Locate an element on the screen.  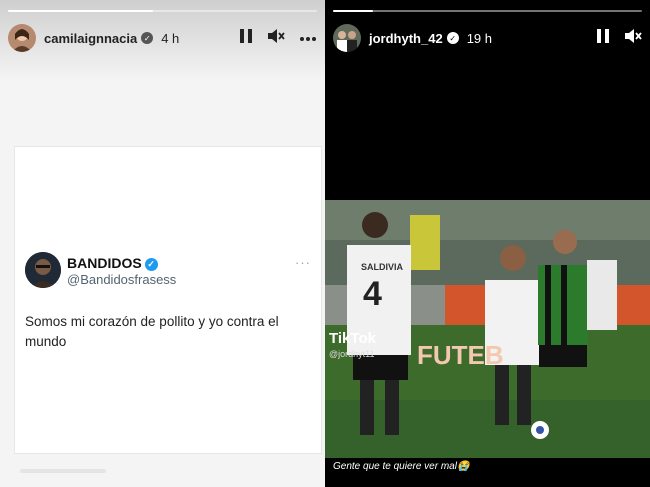
username: camilaignnacia is located at coordinates (90, 38).